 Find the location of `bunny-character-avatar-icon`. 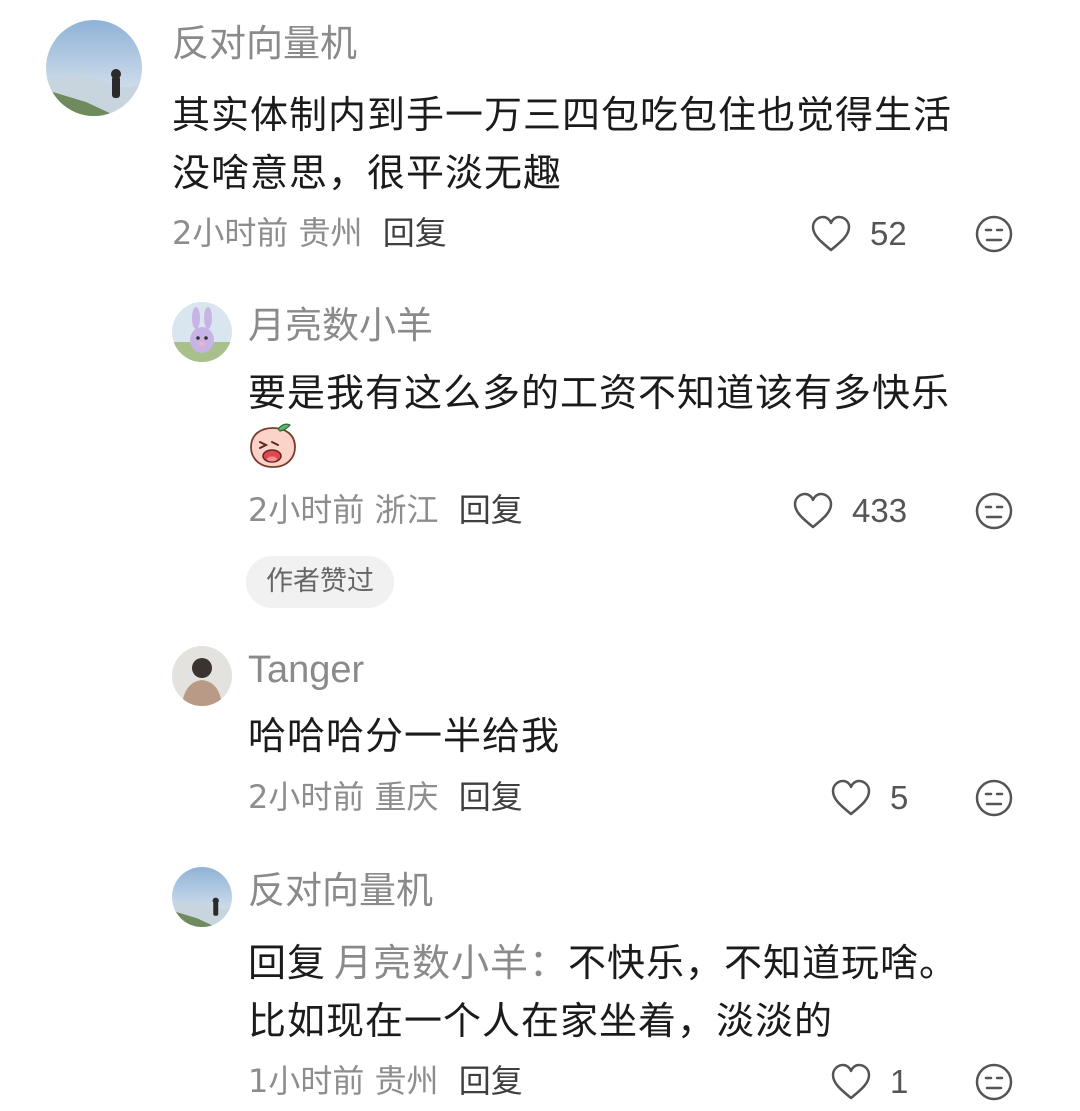

bunny-character-avatar-icon is located at coordinates (202, 332).